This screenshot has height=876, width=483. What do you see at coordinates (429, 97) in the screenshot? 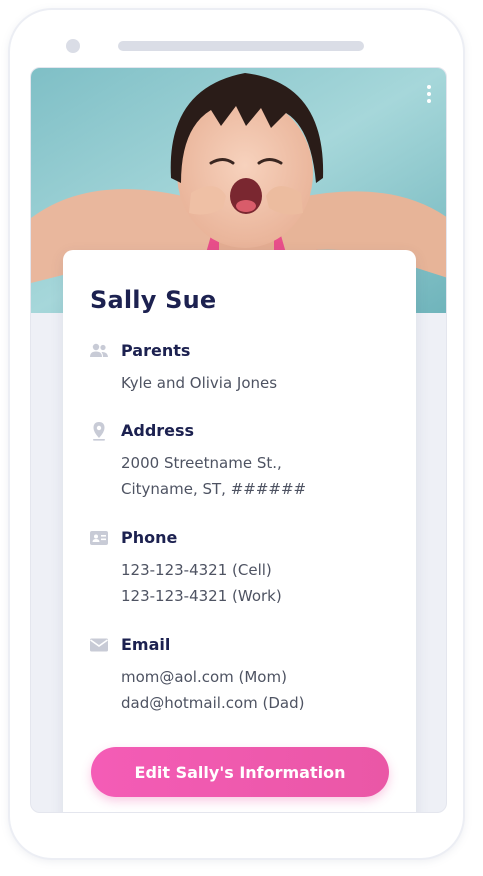
I see `kebab-menu-icon` at bounding box center [429, 97].